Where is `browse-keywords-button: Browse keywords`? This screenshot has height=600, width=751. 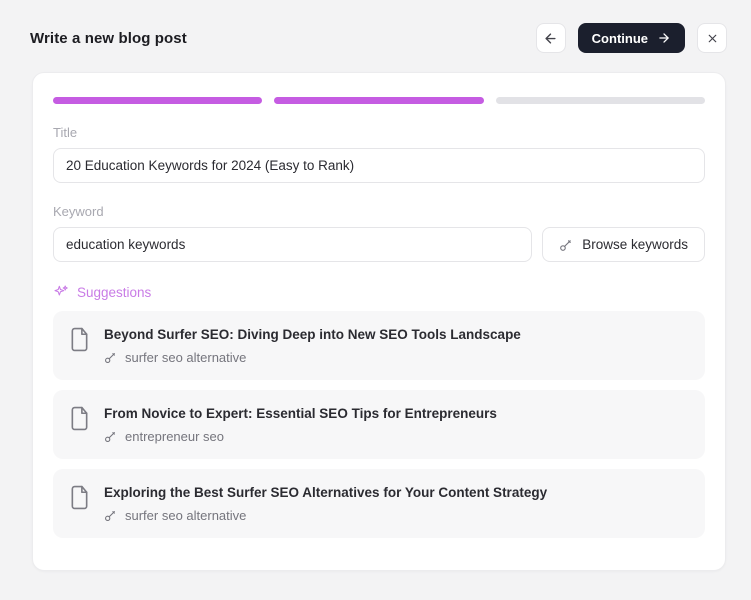
browse-keywords-button: Browse keywords is located at coordinates (623, 244).